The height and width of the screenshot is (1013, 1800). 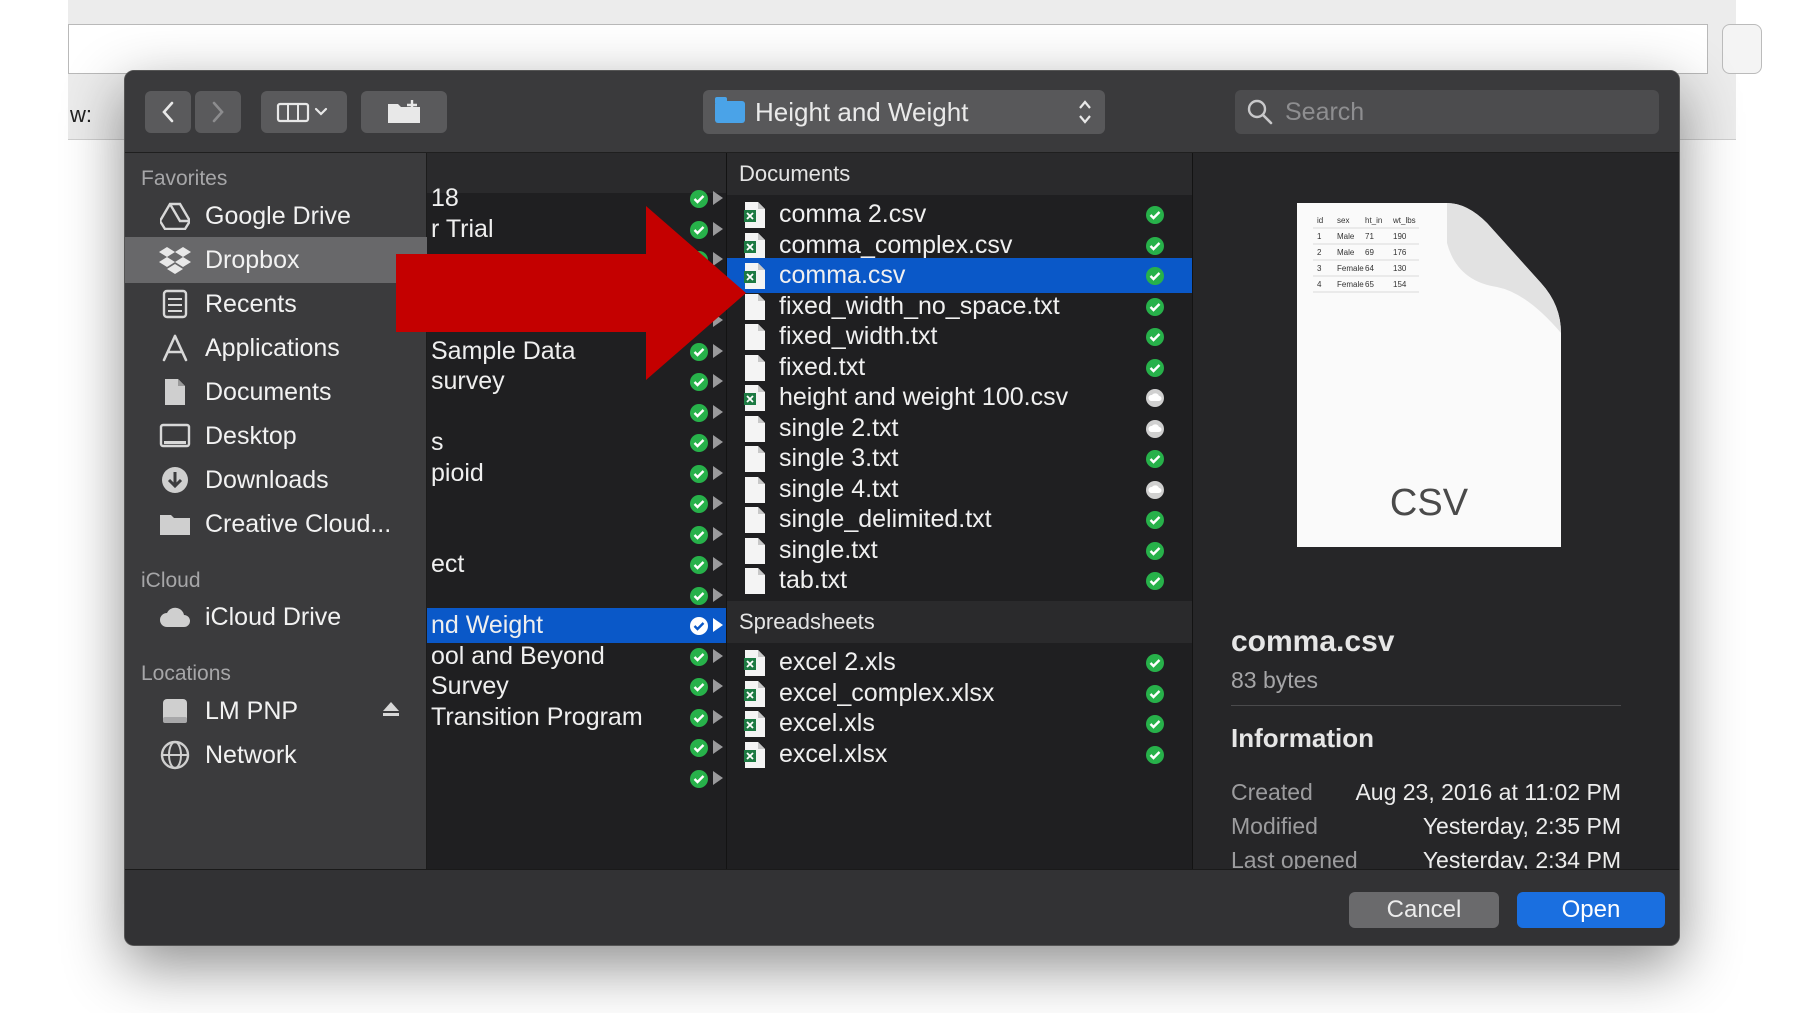 What do you see at coordinates (276, 304) in the screenshot?
I see `sidebar-item-recents: Recents` at bounding box center [276, 304].